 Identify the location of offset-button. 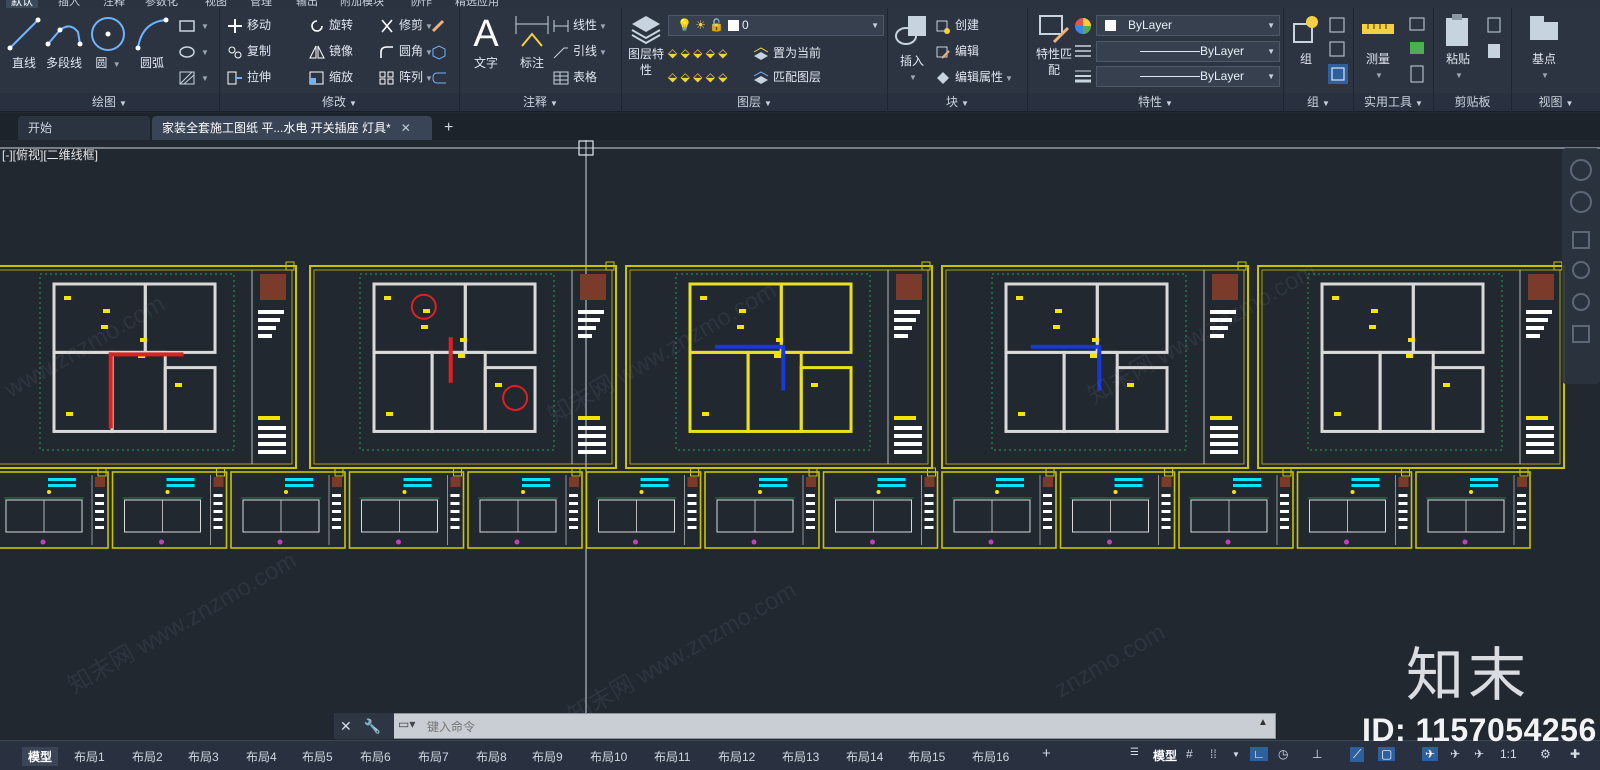
(440, 77).